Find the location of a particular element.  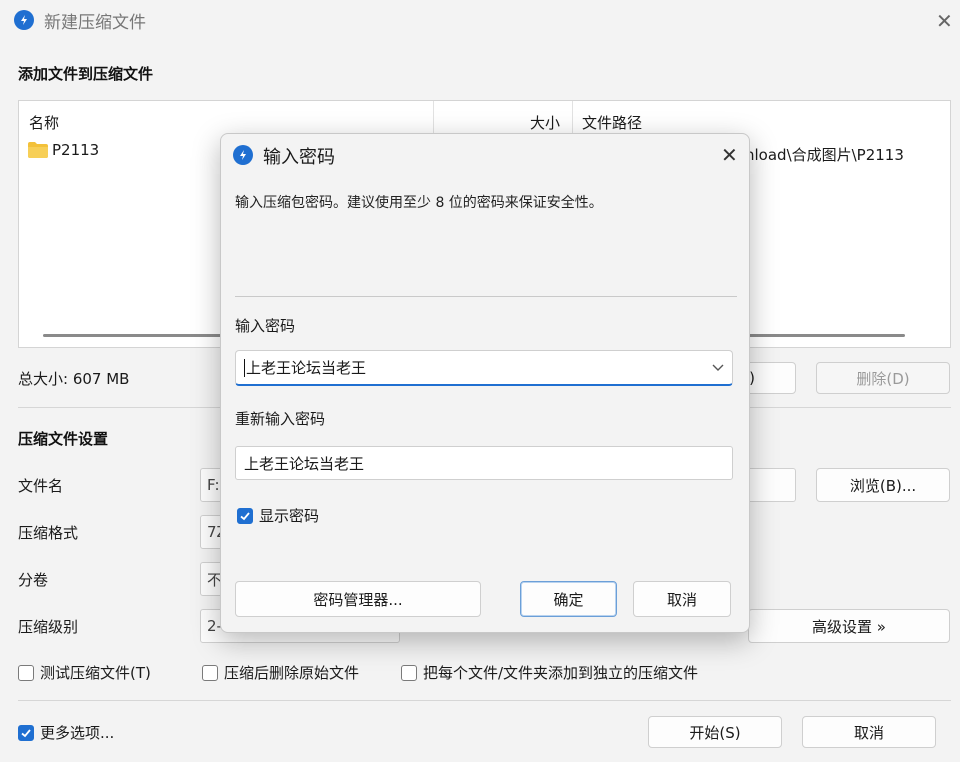

delete-button: 删除(D) is located at coordinates (883, 378).